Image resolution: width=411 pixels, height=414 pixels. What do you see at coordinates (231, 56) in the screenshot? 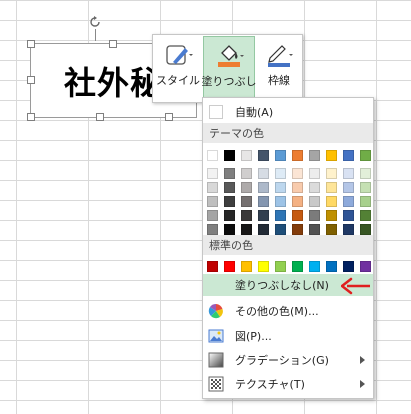
I see `paint-bucket-icon` at bounding box center [231, 56].